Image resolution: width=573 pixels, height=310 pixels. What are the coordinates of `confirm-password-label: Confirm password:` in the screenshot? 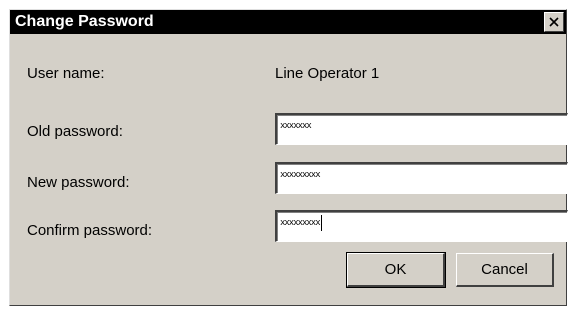 It's located at (90, 230).